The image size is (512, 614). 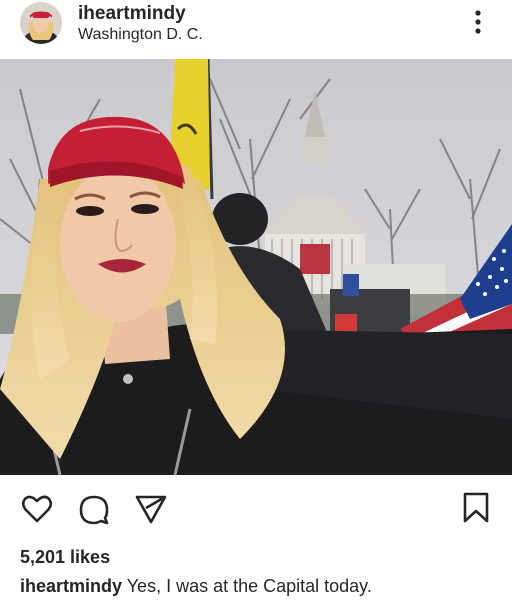 I want to click on avatar-image, so click(x=41, y=23).